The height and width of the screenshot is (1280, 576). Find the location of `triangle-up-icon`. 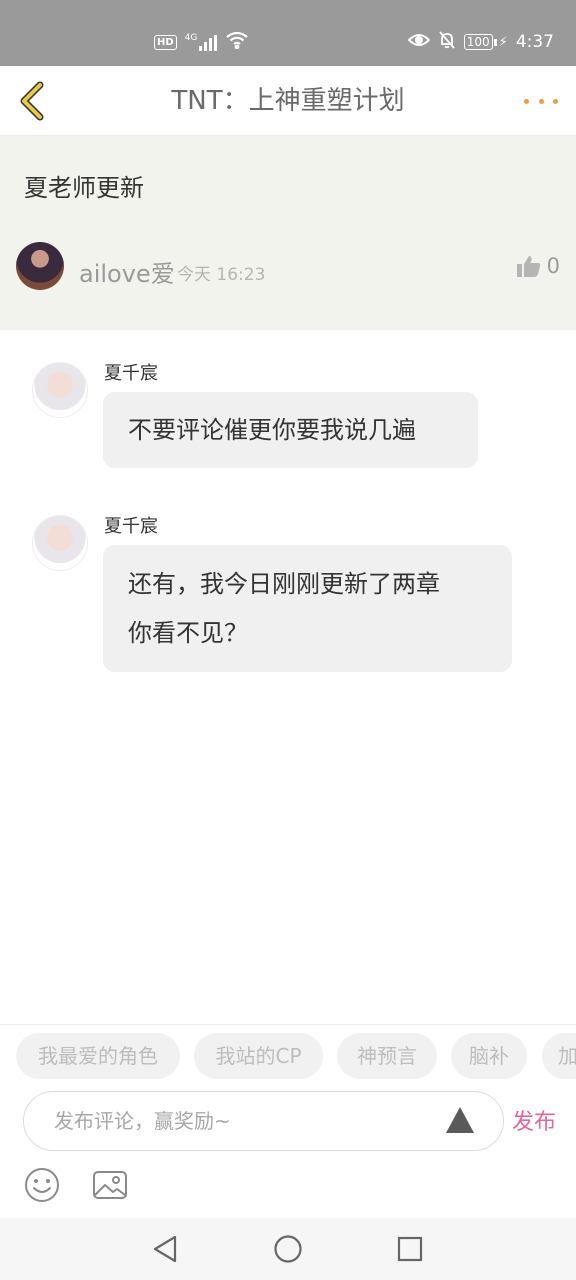

triangle-up-icon is located at coordinates (460, 1120).